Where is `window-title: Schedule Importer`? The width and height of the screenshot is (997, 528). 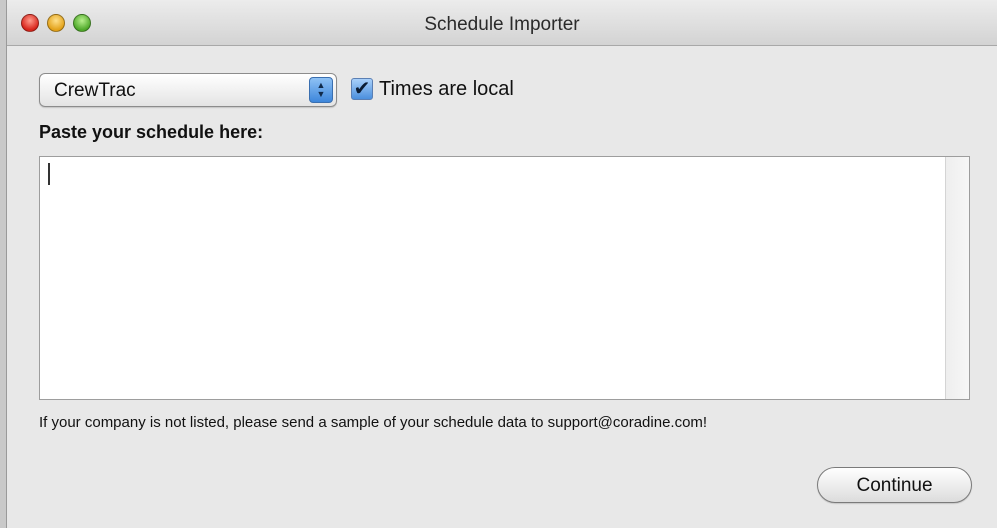 window-title: Schedule Importer is located at coordinates (502, 24).